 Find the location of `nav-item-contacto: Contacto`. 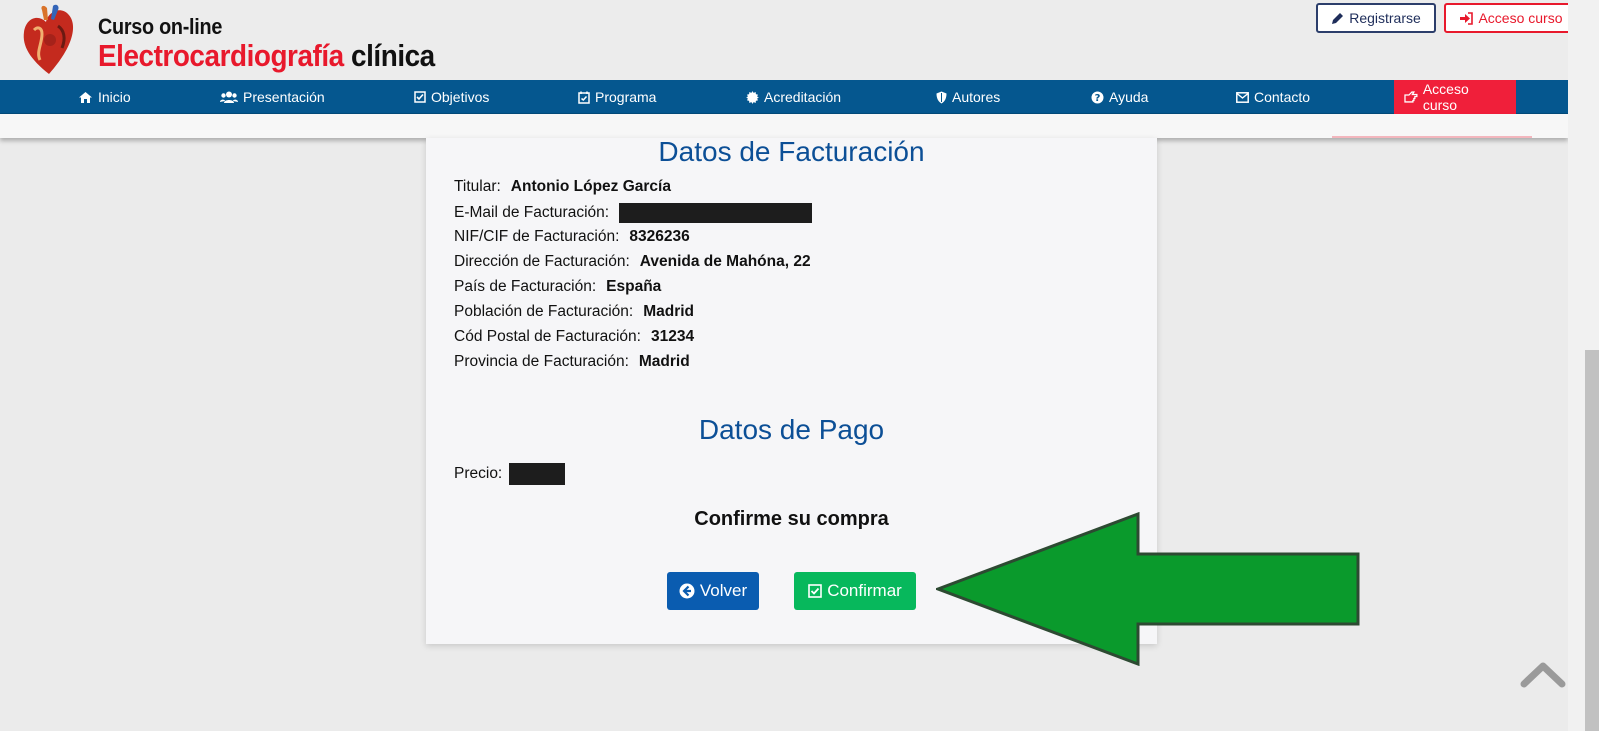

nav-item-contacto: Contacto is located at coordinates (1273, 97).